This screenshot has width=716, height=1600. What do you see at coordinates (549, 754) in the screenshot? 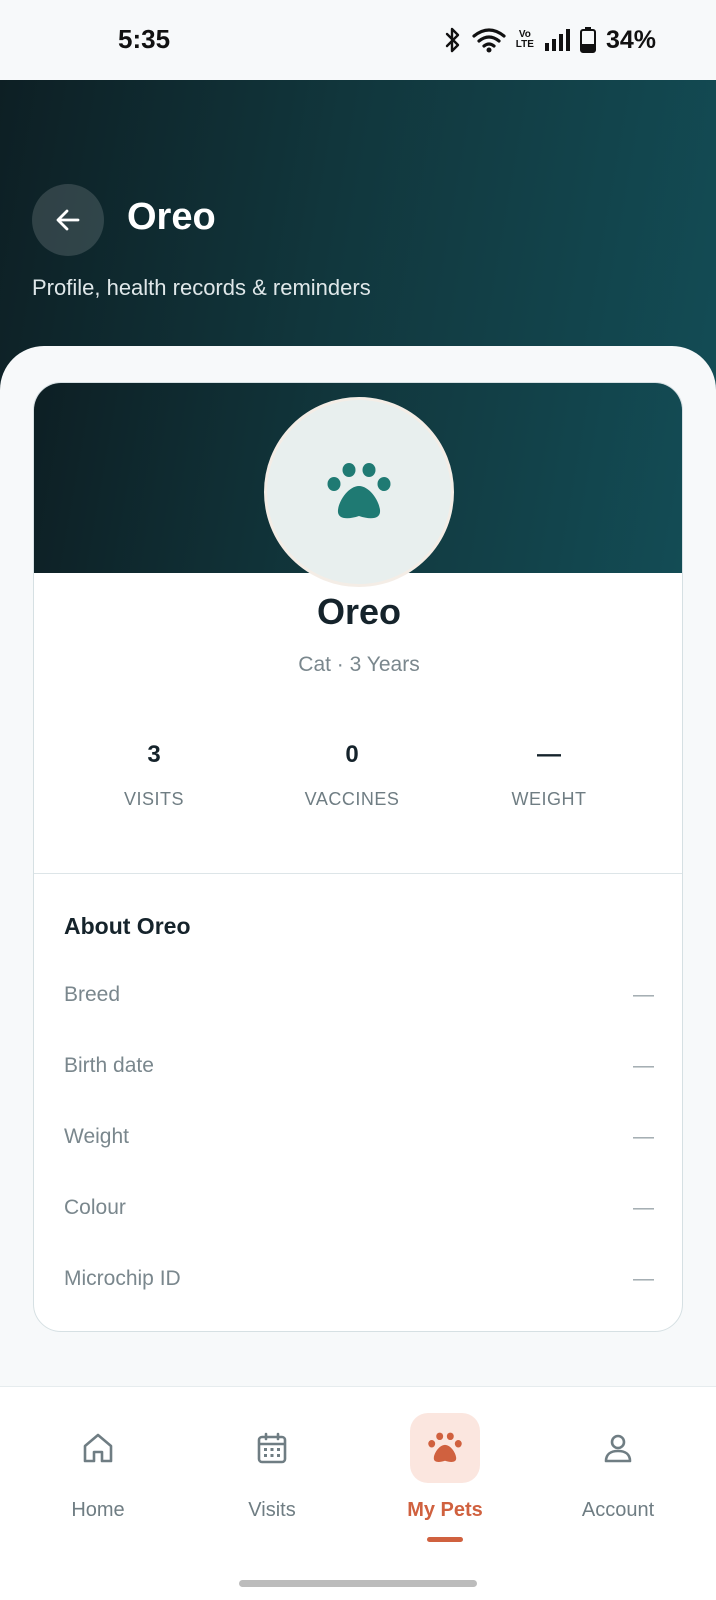
I see `stat-value: —` at bounding box center [549, 754].